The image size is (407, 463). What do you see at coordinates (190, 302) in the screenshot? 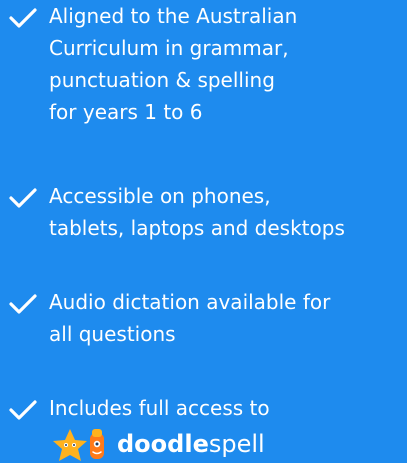
I see `feature-line: Audio dictation available for` at bounding box center [190, 302].